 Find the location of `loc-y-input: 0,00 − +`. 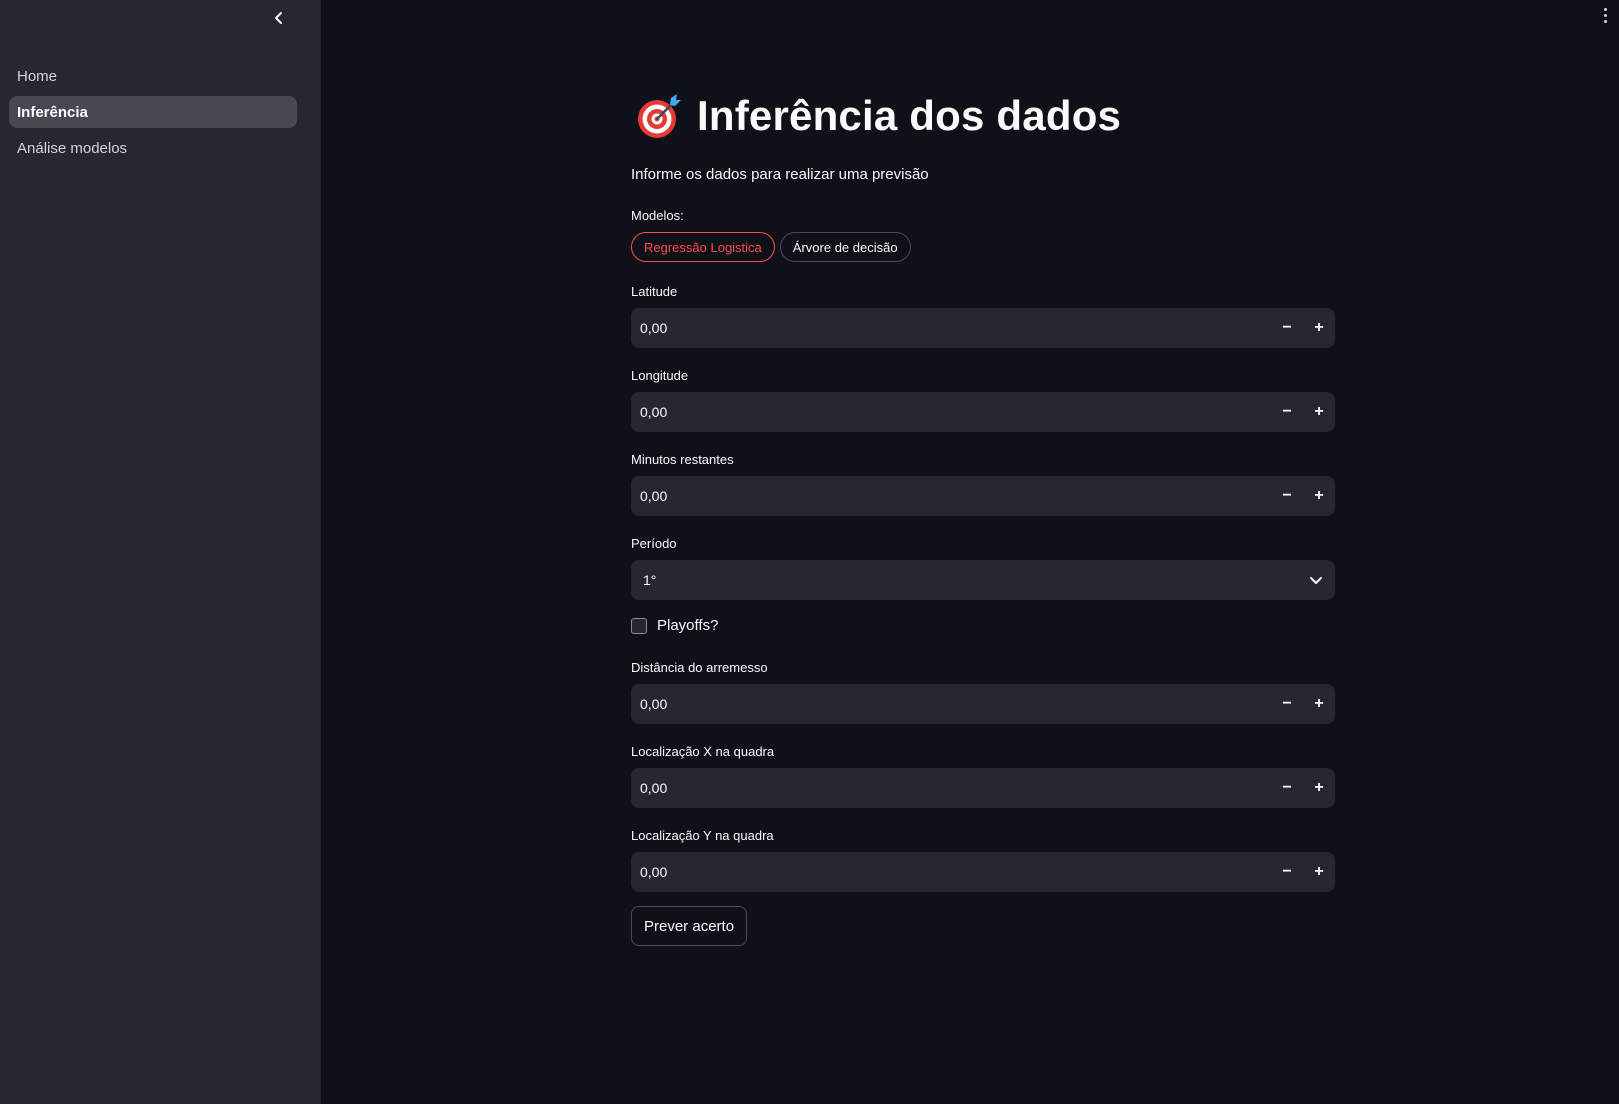

loc-y-input: 0,00 − + is located at coordinates (983, 872).